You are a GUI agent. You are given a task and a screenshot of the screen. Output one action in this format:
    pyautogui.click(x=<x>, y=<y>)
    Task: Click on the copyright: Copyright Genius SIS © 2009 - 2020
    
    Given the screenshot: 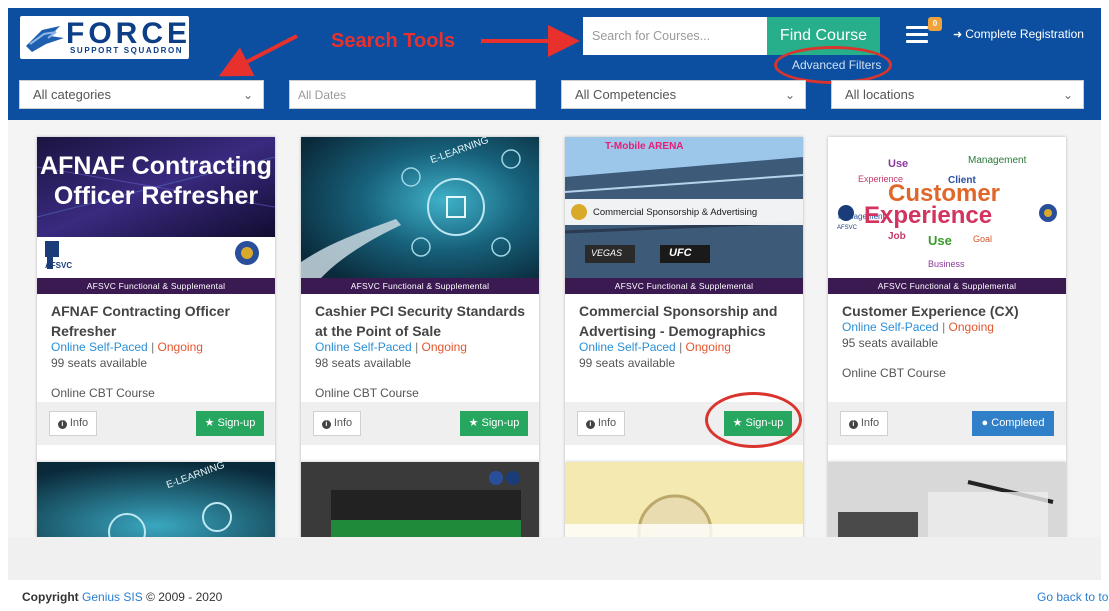 What is the action you would take?
    pyautogui.click(x=122, y=597)
    